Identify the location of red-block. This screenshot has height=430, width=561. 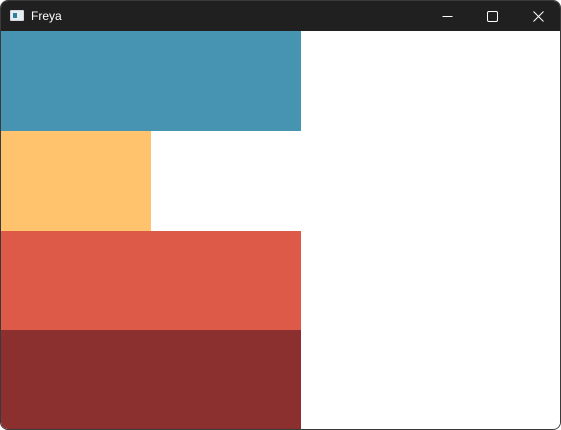
(151, 280).